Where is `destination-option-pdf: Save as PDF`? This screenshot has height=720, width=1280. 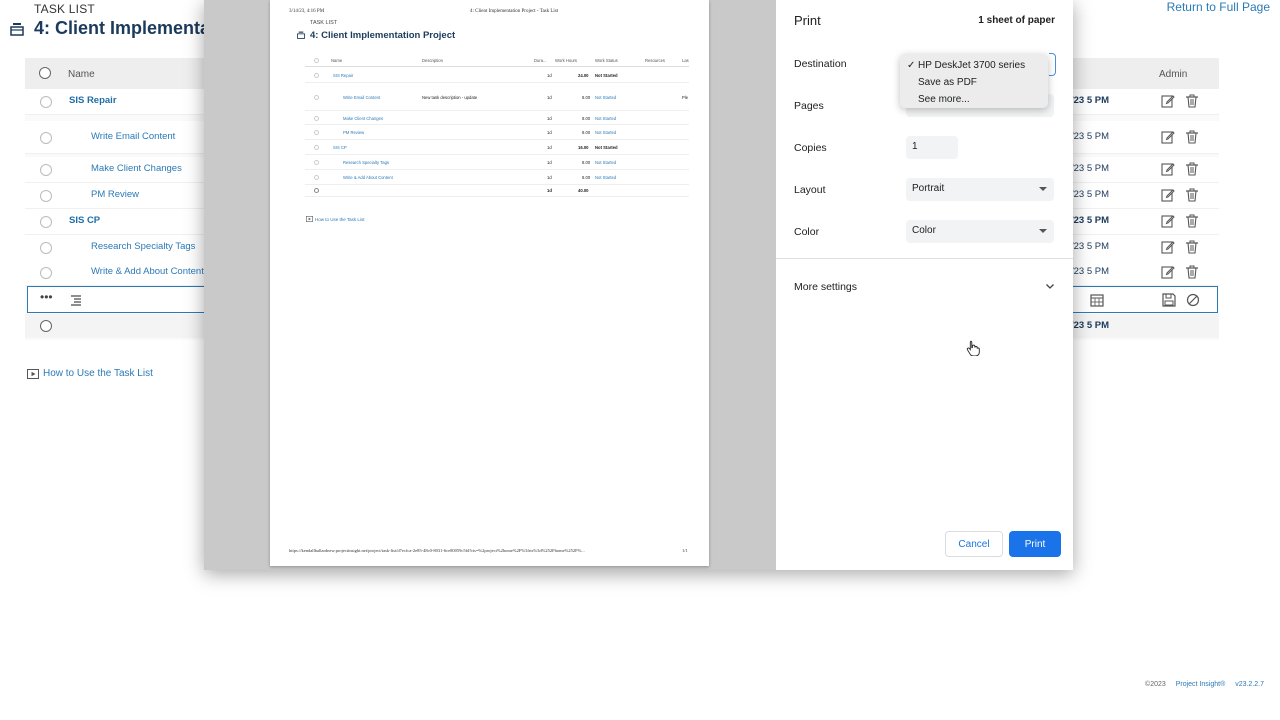 destination-option-pdf: Save as PDF is located at coordinates (974, 82).